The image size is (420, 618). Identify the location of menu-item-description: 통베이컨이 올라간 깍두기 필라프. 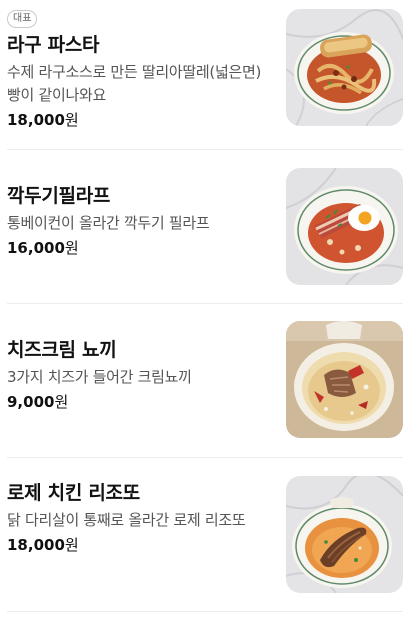
(108, 223).